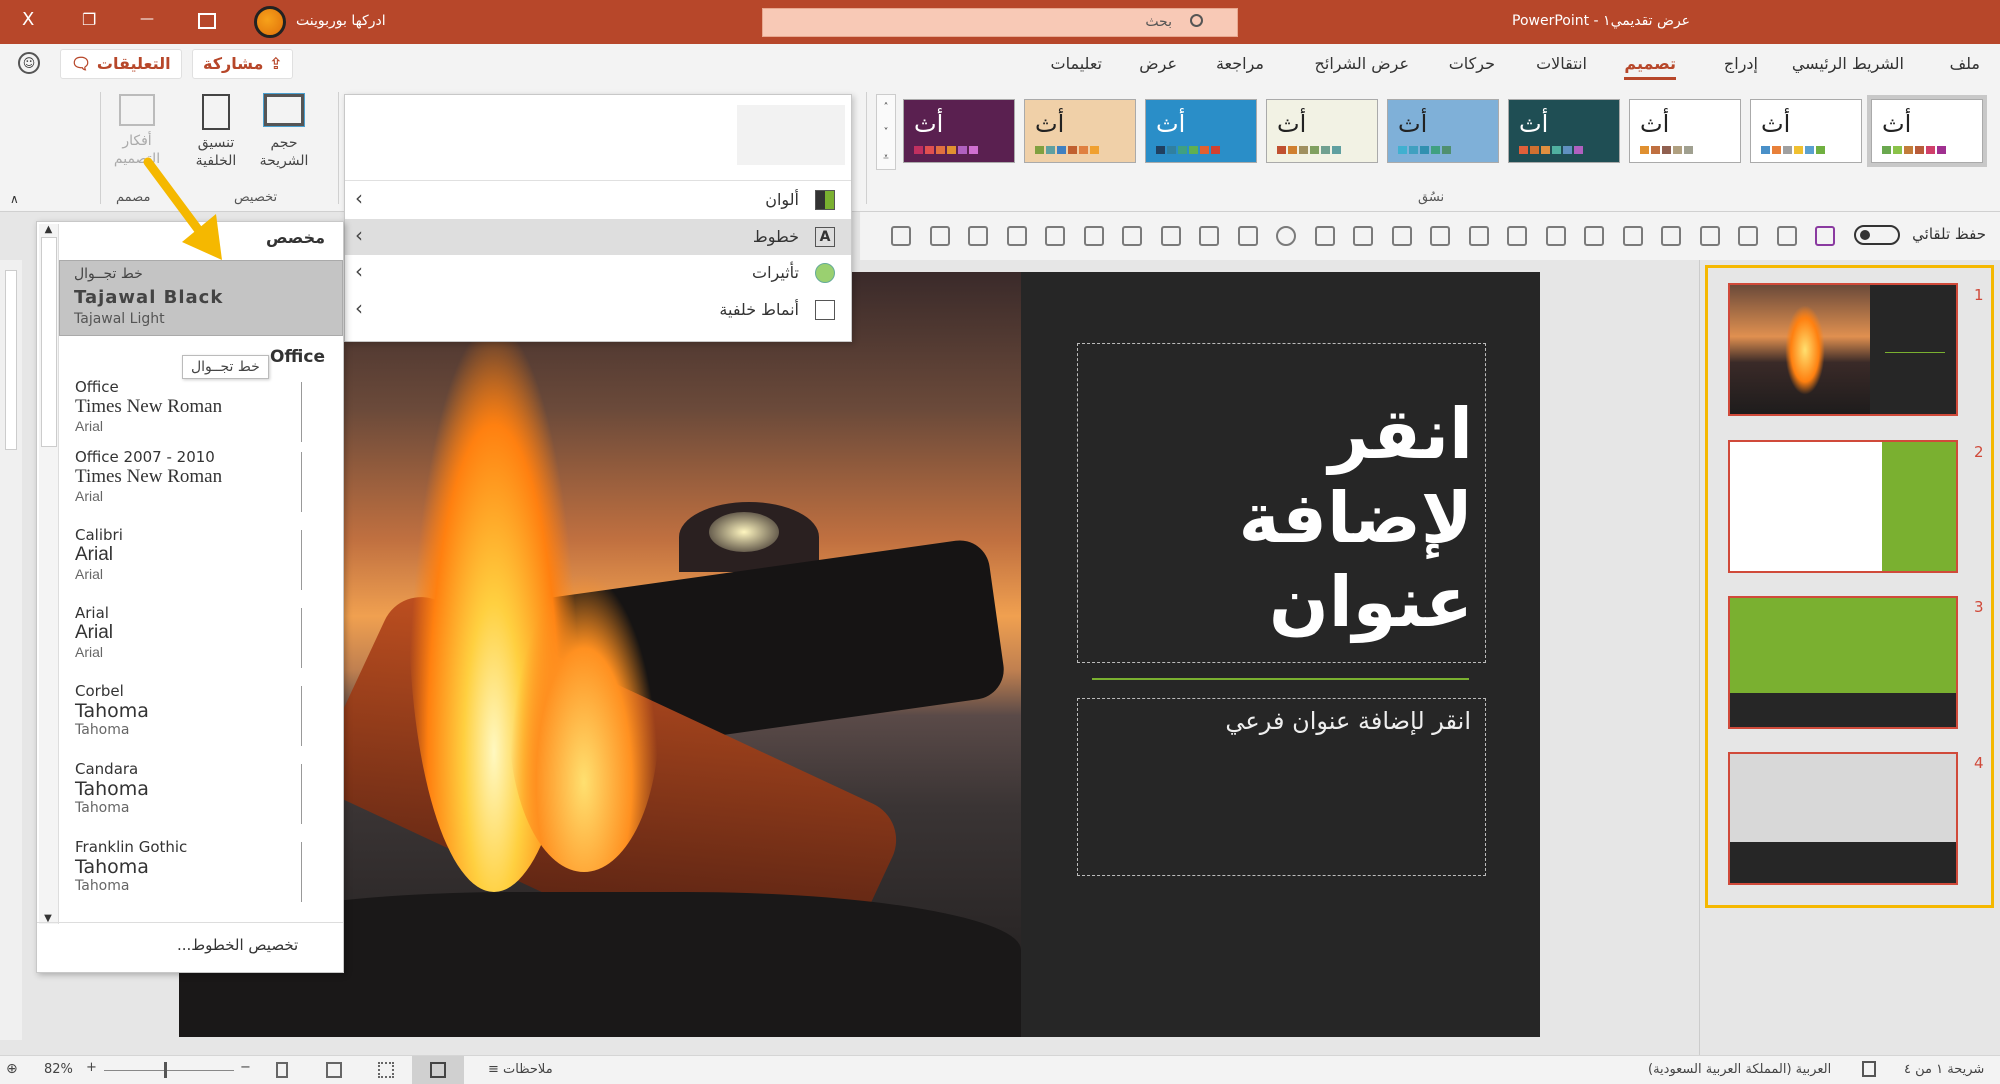  Describe the element at coordinates (1440, 236) in the screenshot. I see `picture-icon` at that location.